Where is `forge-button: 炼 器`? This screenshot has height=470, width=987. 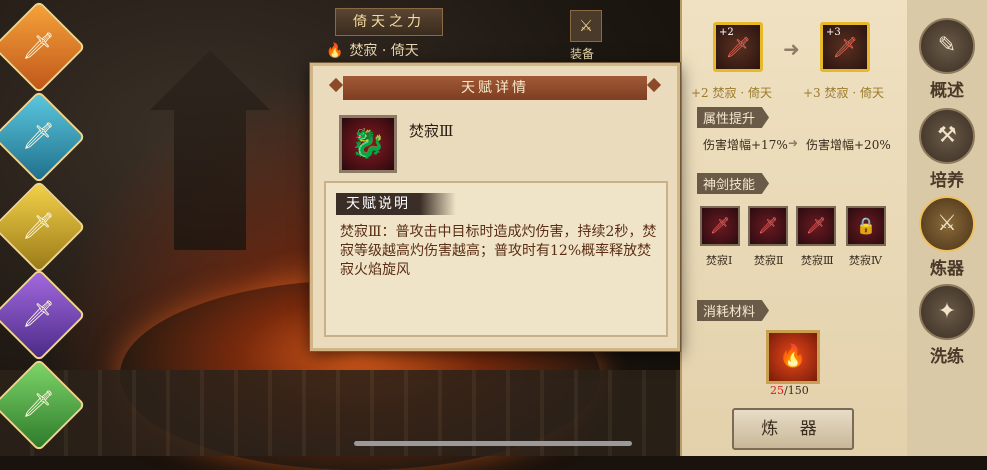 forge-button: 炼 器 is located at coordinates (793, 429).